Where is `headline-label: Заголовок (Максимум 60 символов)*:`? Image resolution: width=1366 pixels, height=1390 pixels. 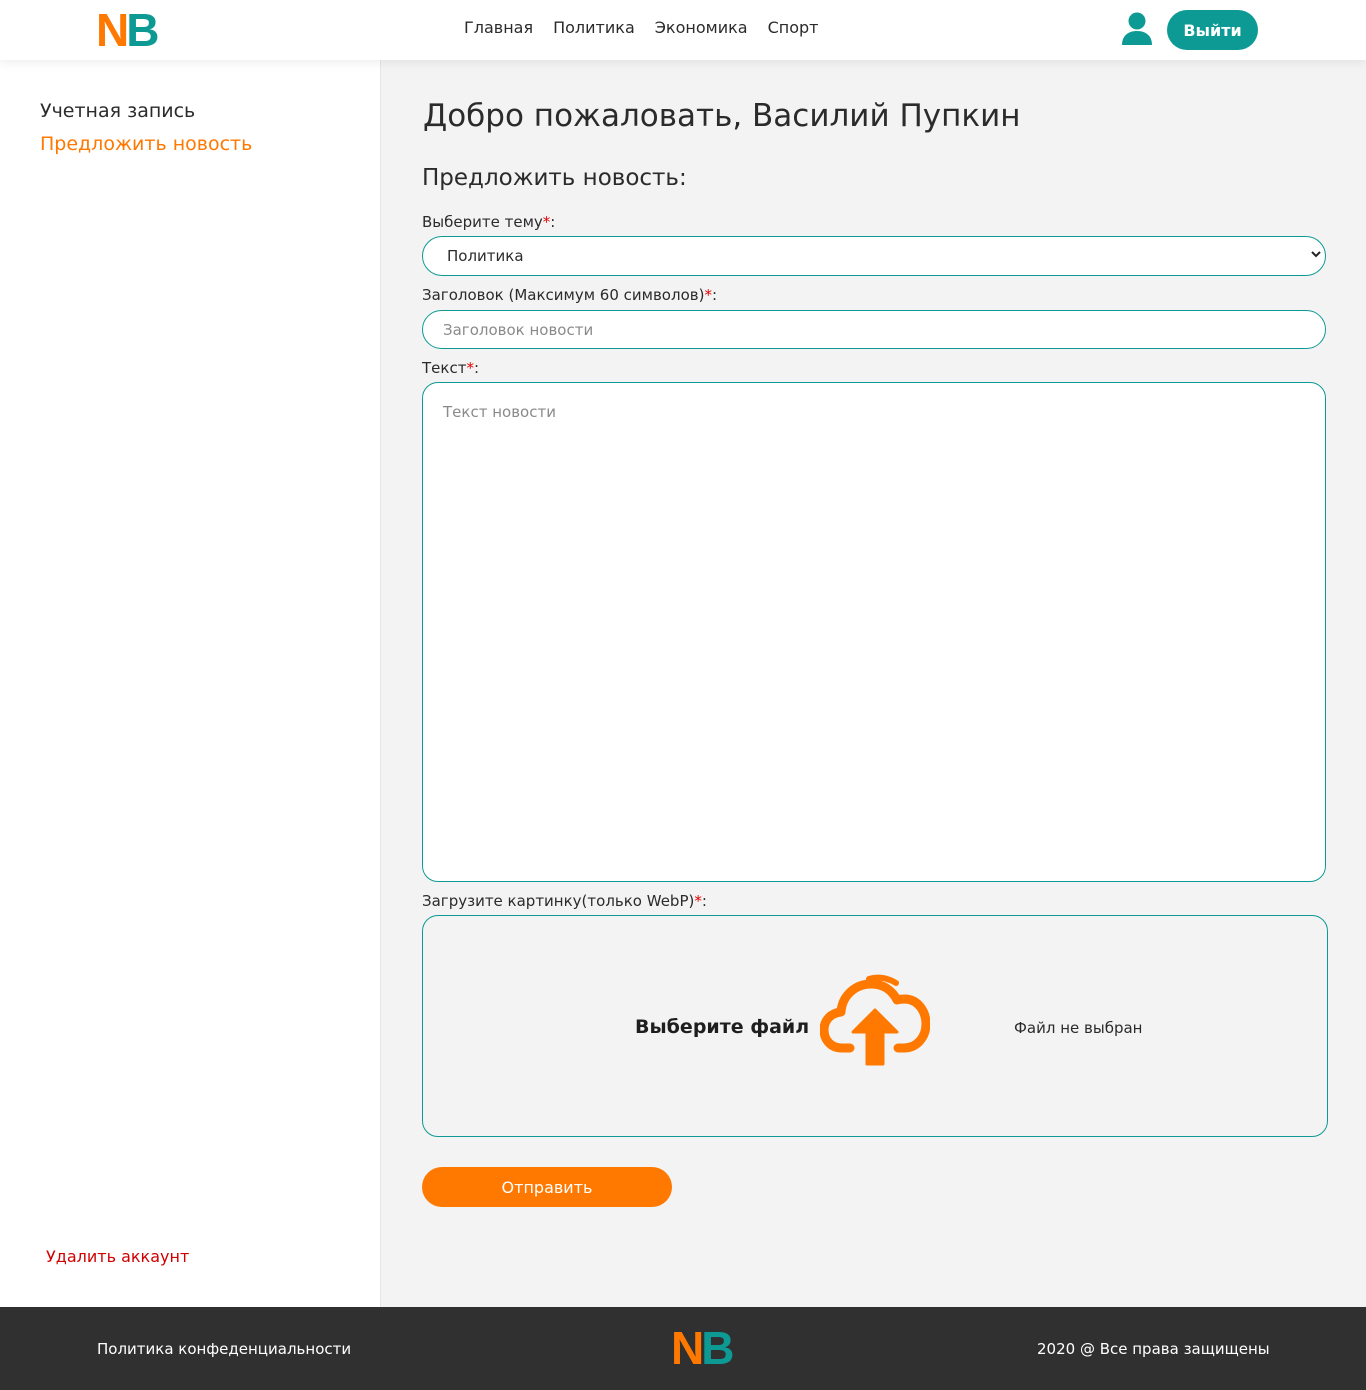
headline-label: Заголовок (Максимум 60 символов)*: is located at coordinates (569, 295).